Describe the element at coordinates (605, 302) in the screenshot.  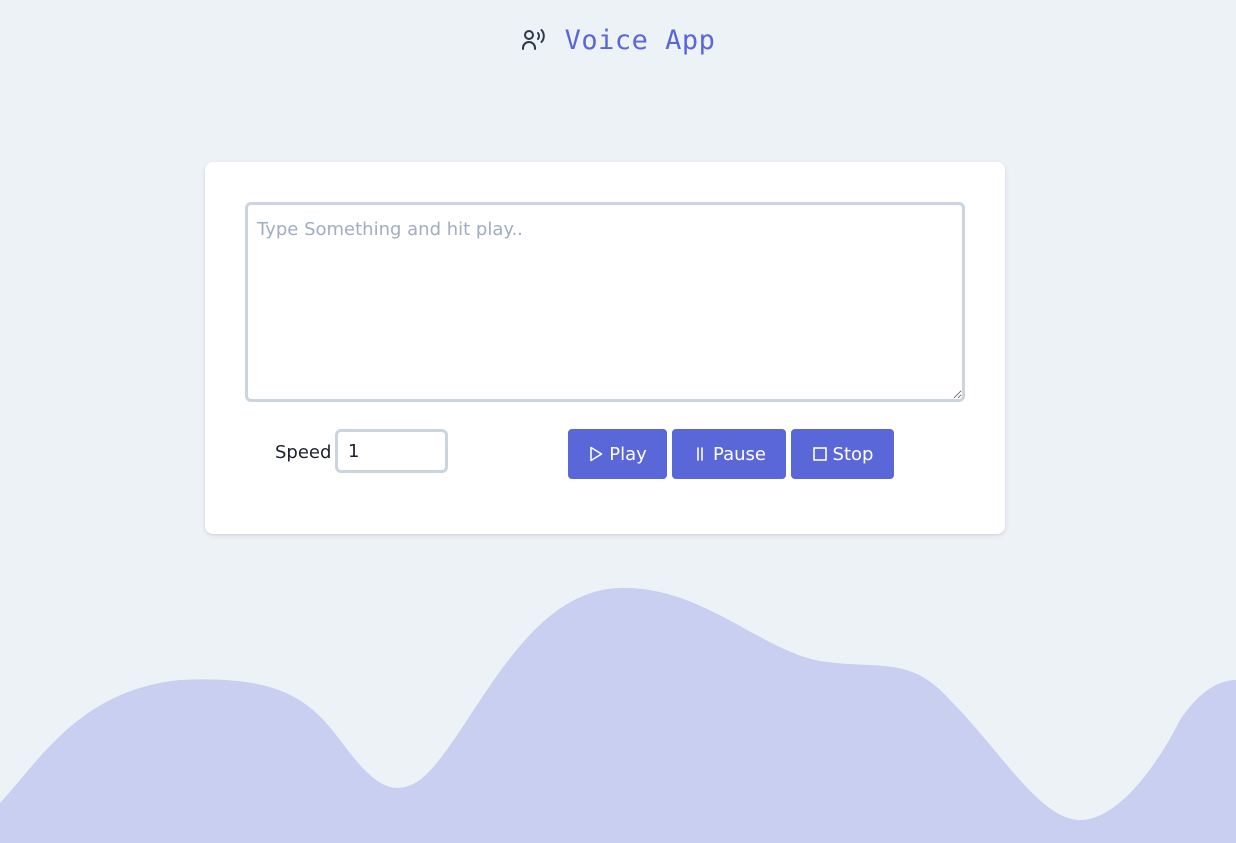
I see `speech-textarea` at that location.